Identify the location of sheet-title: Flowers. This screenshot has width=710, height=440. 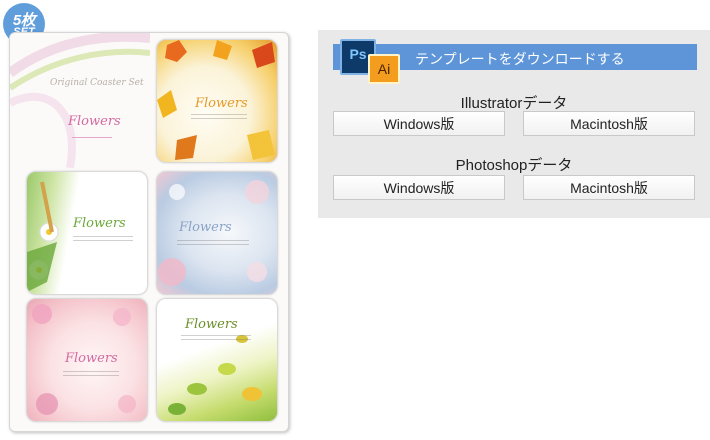
(94, 121).